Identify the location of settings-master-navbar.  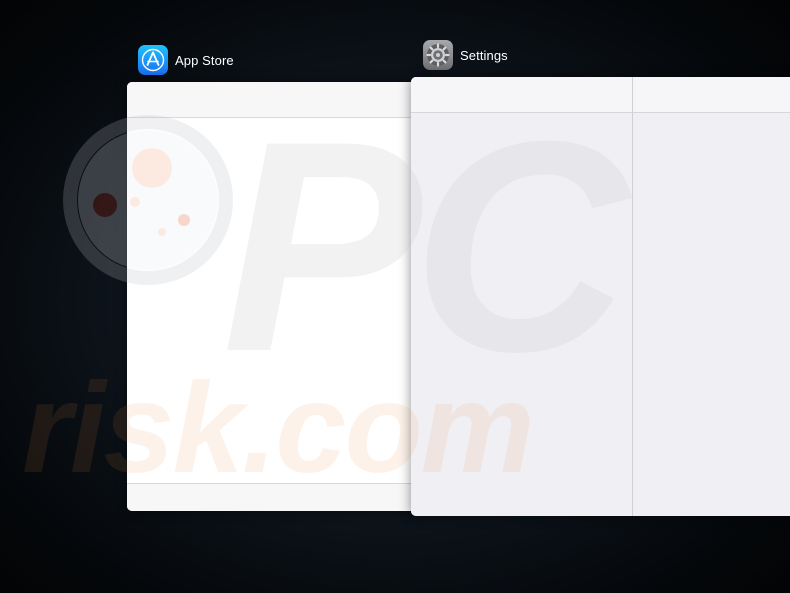
(521, 95).